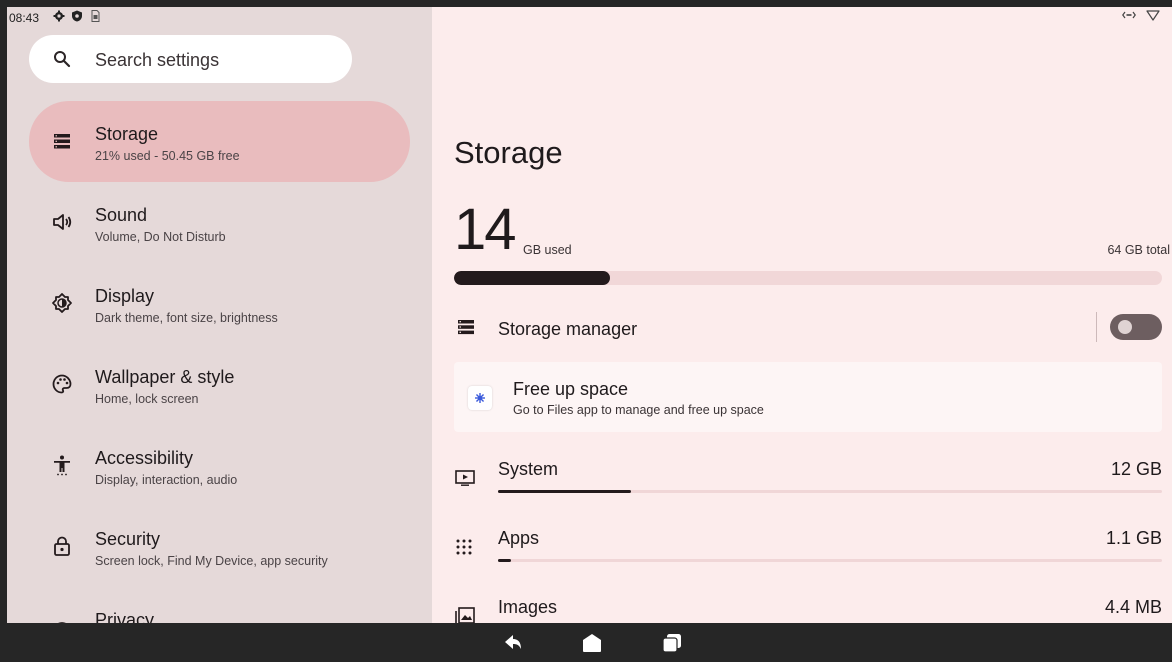 Image resolution: width=1172 pixels, height=662 pixels. I want to click on navigation-bar, so click(586, 642).